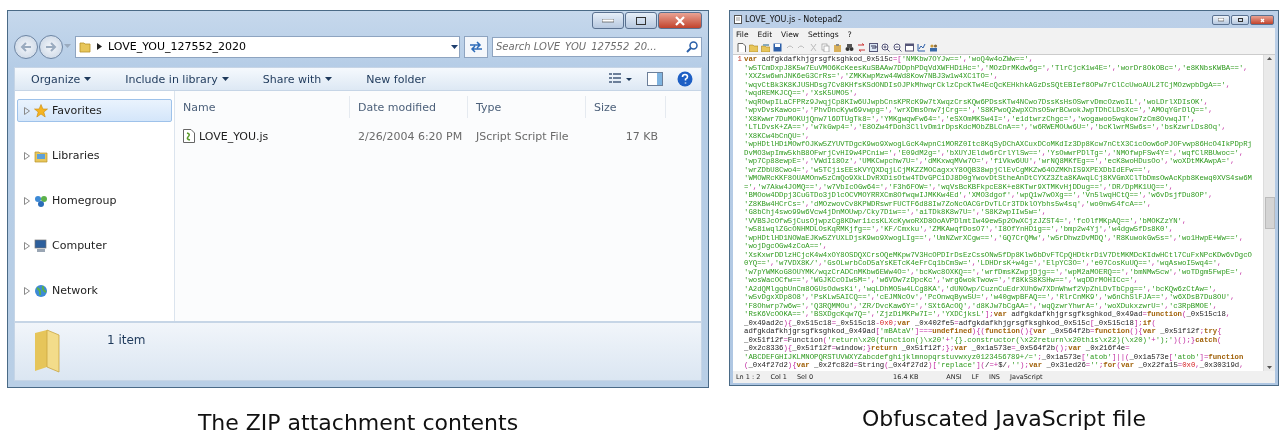 The width and height of the screenshot is (1280, 441). Describe the element at coordinates (126, 340) in the screenshot. I see `item-count: 1 item` at that location.